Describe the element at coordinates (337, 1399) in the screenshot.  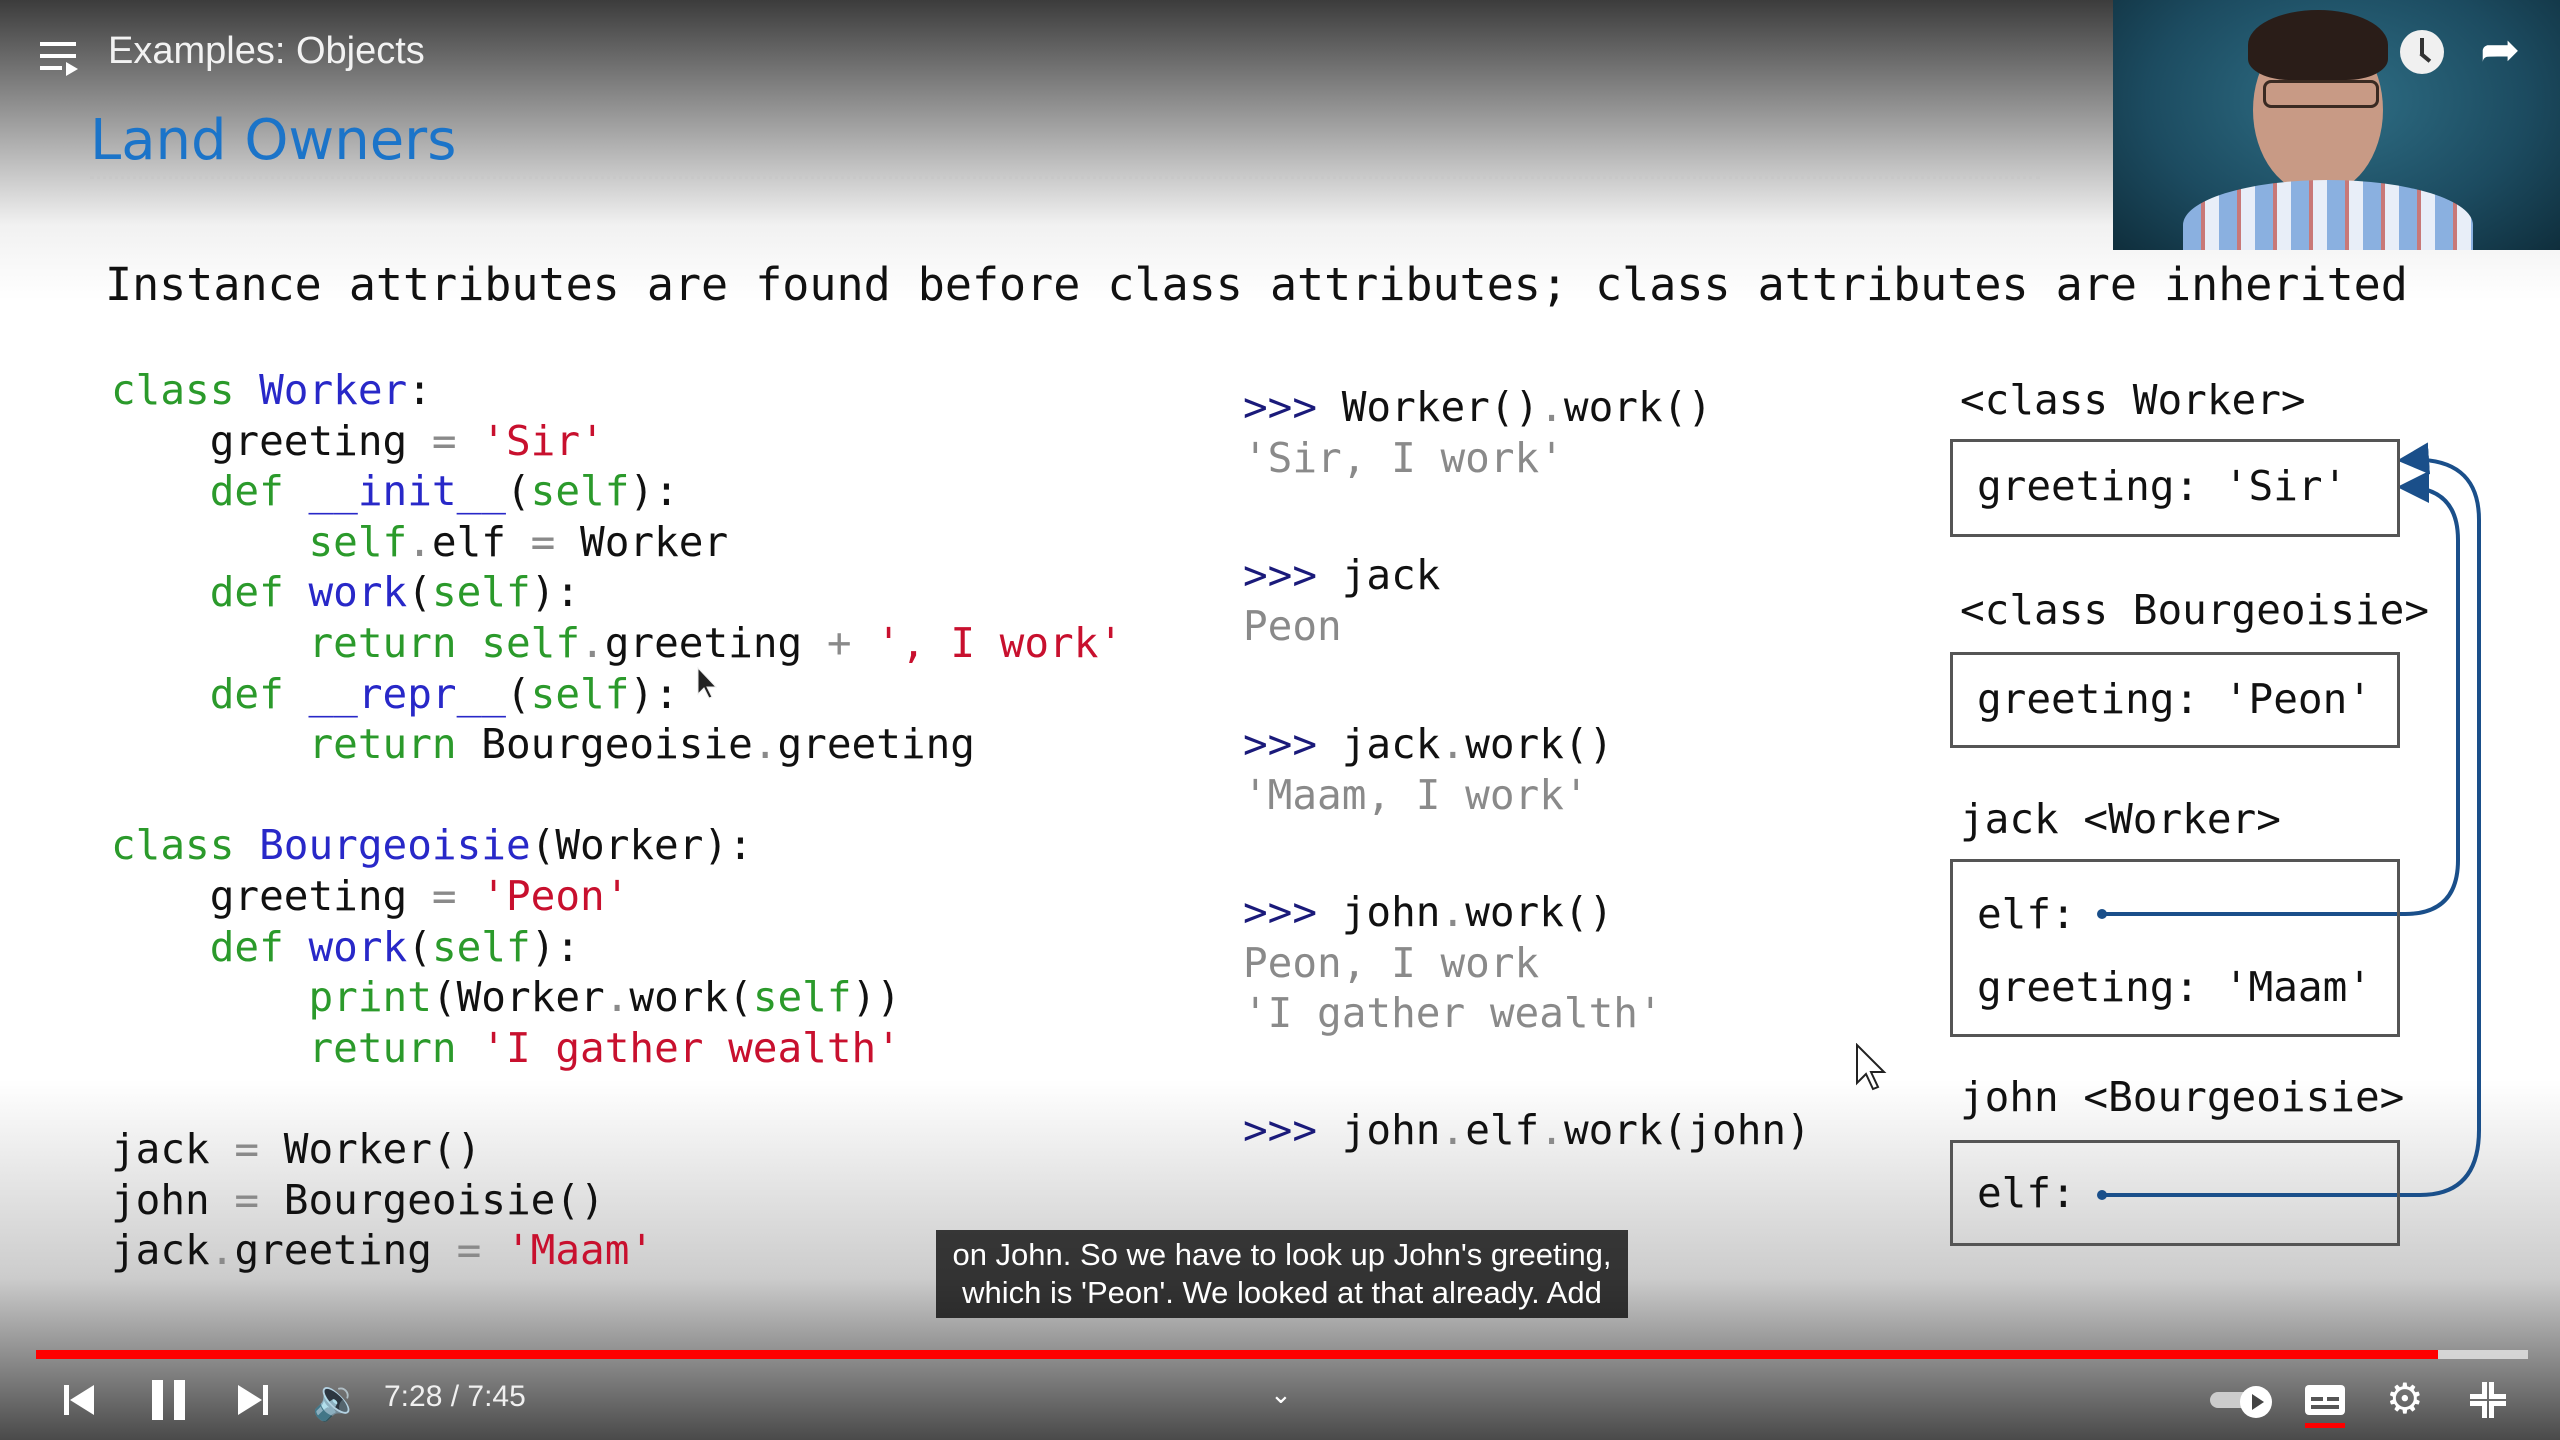
I see `volume-icon: 🔉` at that location.